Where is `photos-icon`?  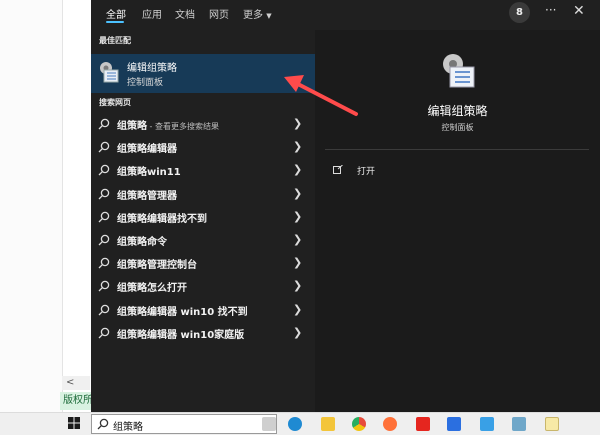 photos-icon is located at coordinates (519, 424).